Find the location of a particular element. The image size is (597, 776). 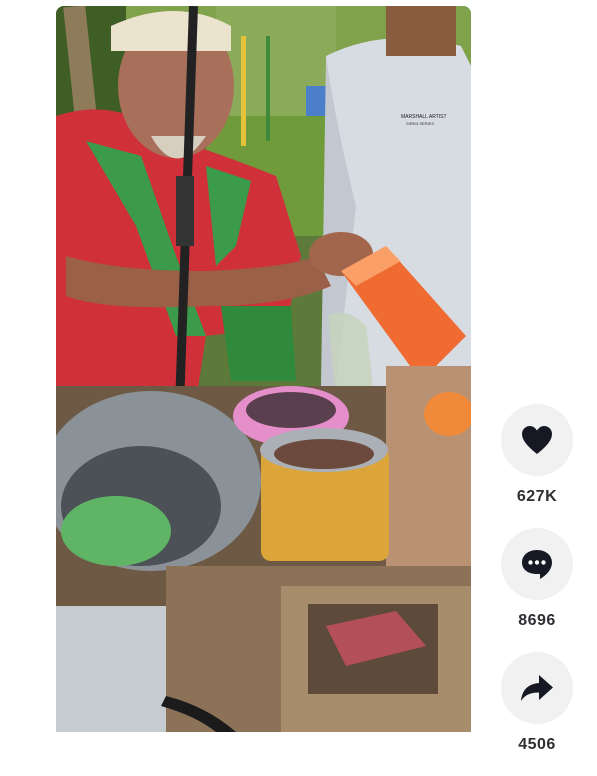

comment-count: 8696 is located at coordinates (537, 620).